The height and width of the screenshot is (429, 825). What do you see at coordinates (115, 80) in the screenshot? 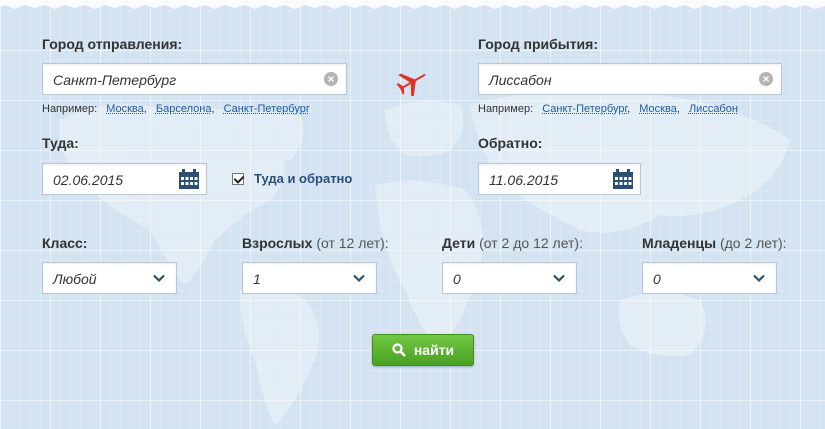
I see `departure-city-value: Санкт-Петербург` at bounding box center [115, 80].